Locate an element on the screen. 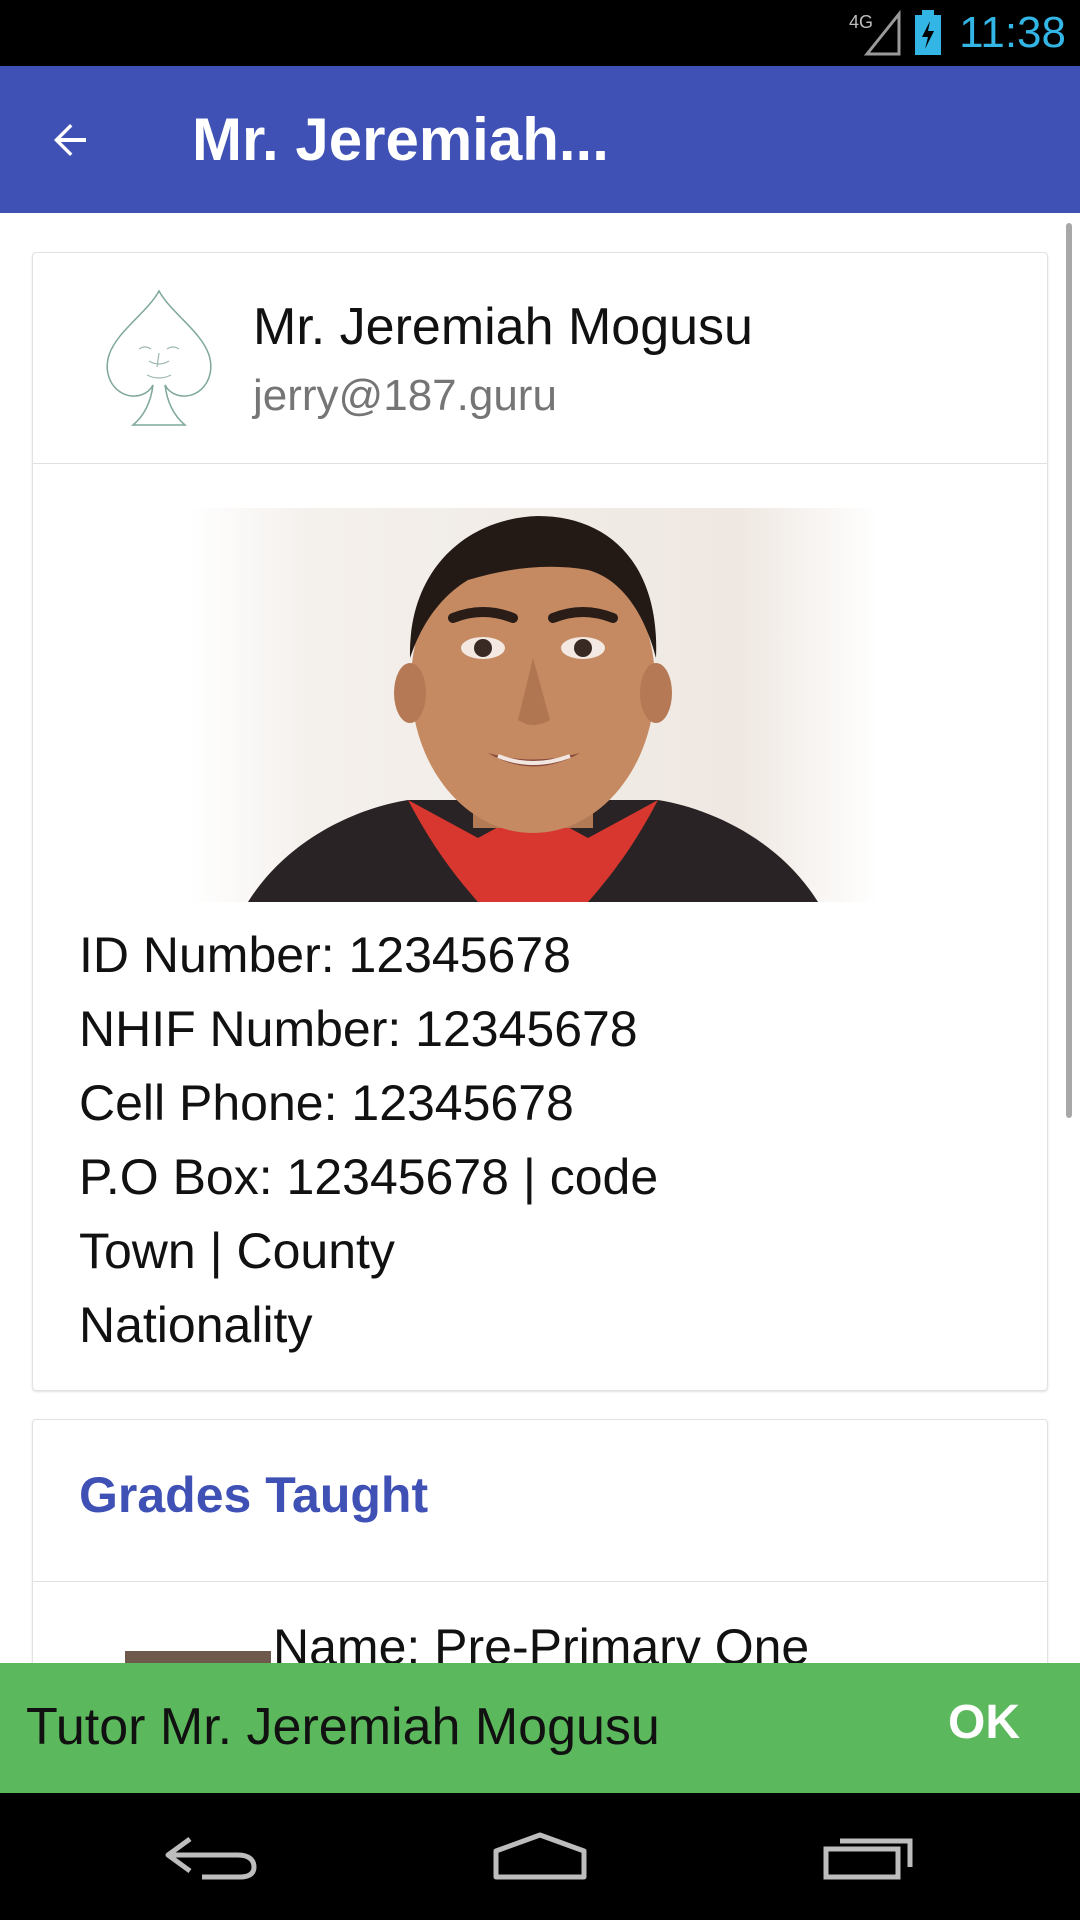 This screenshot has width=1080, height=1920. nav-back-button is located at coordinates (210, 1856).